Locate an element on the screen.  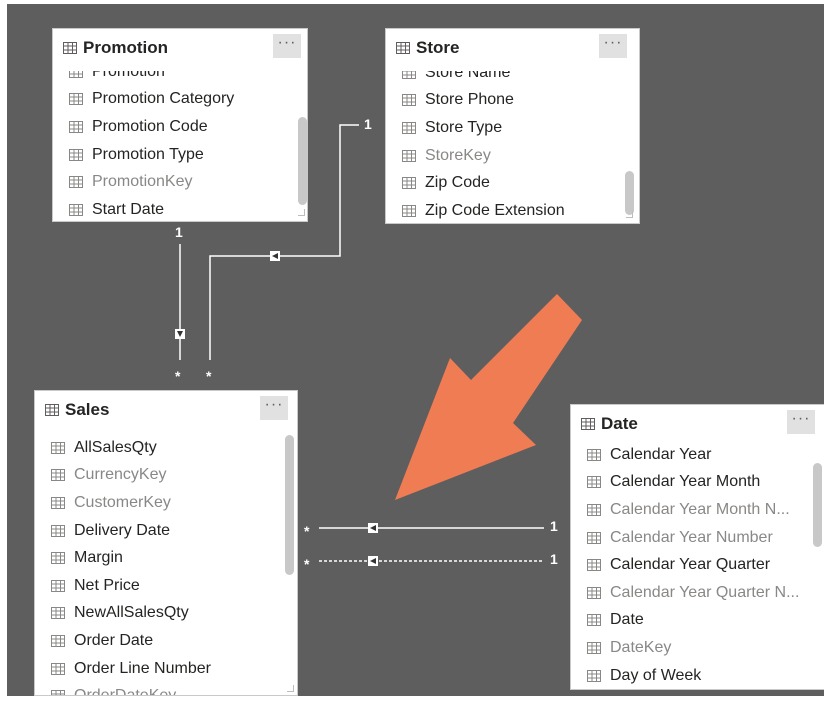
cardinality-many-date-active: * is located at coordinates (307, 531).